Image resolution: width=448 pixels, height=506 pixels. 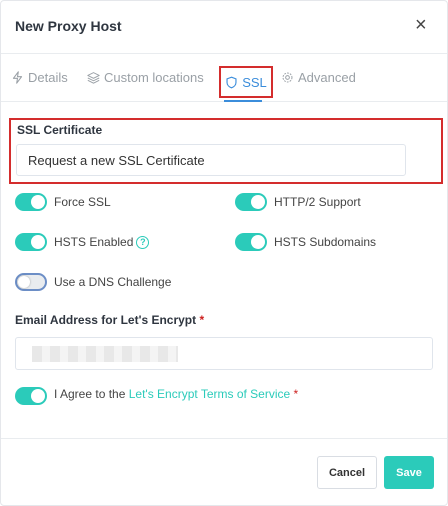 I want to click on force-ssl-toggle, so click(x=31, y=202).